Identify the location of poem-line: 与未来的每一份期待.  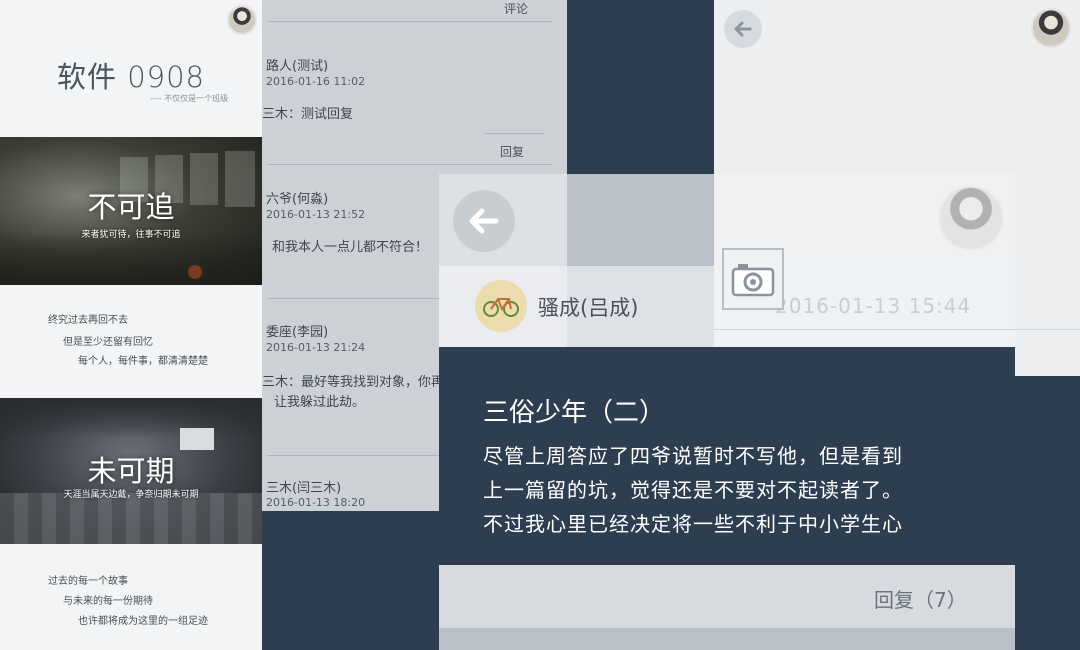
(108, 601).